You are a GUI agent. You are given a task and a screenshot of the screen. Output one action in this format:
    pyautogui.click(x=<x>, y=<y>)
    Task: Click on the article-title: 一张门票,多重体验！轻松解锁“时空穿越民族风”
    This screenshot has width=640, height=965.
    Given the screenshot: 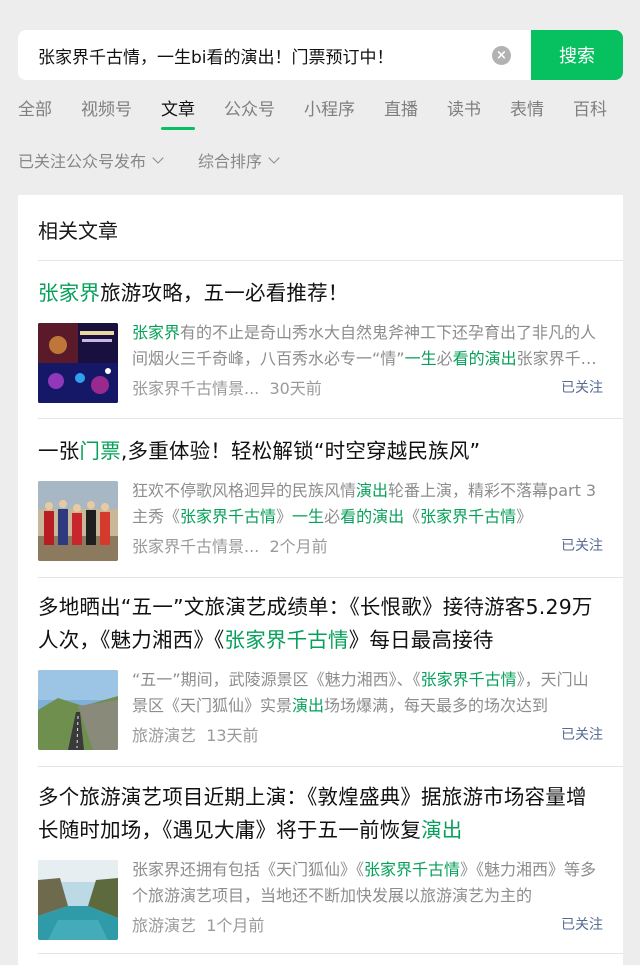 What is the action you would take?
    pyautogui.click(x=320, y=451)
    